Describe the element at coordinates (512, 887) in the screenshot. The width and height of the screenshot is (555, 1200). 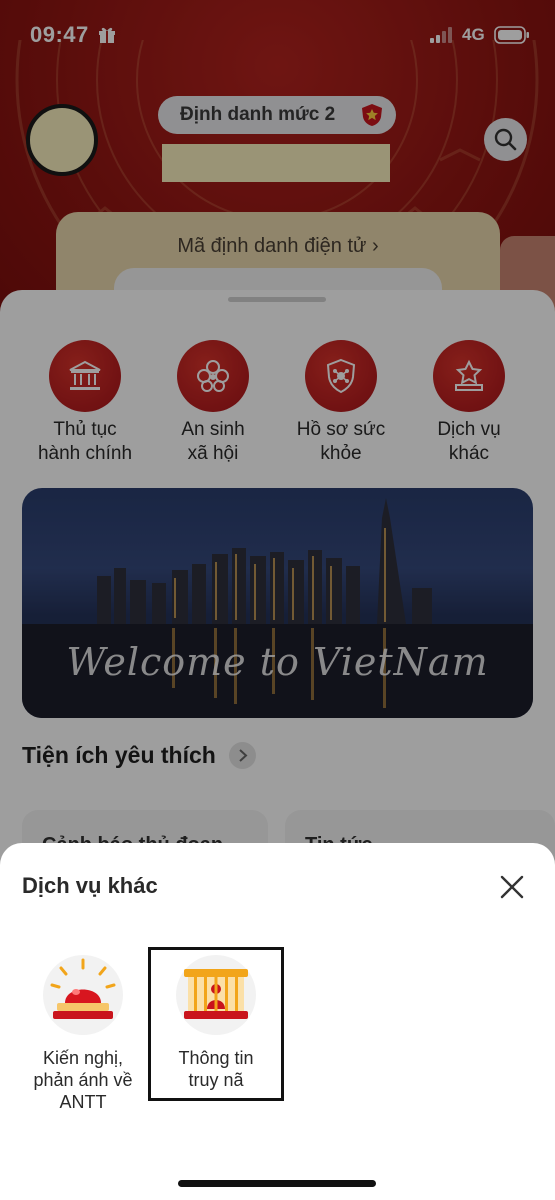
I see `close-icon` at that location.